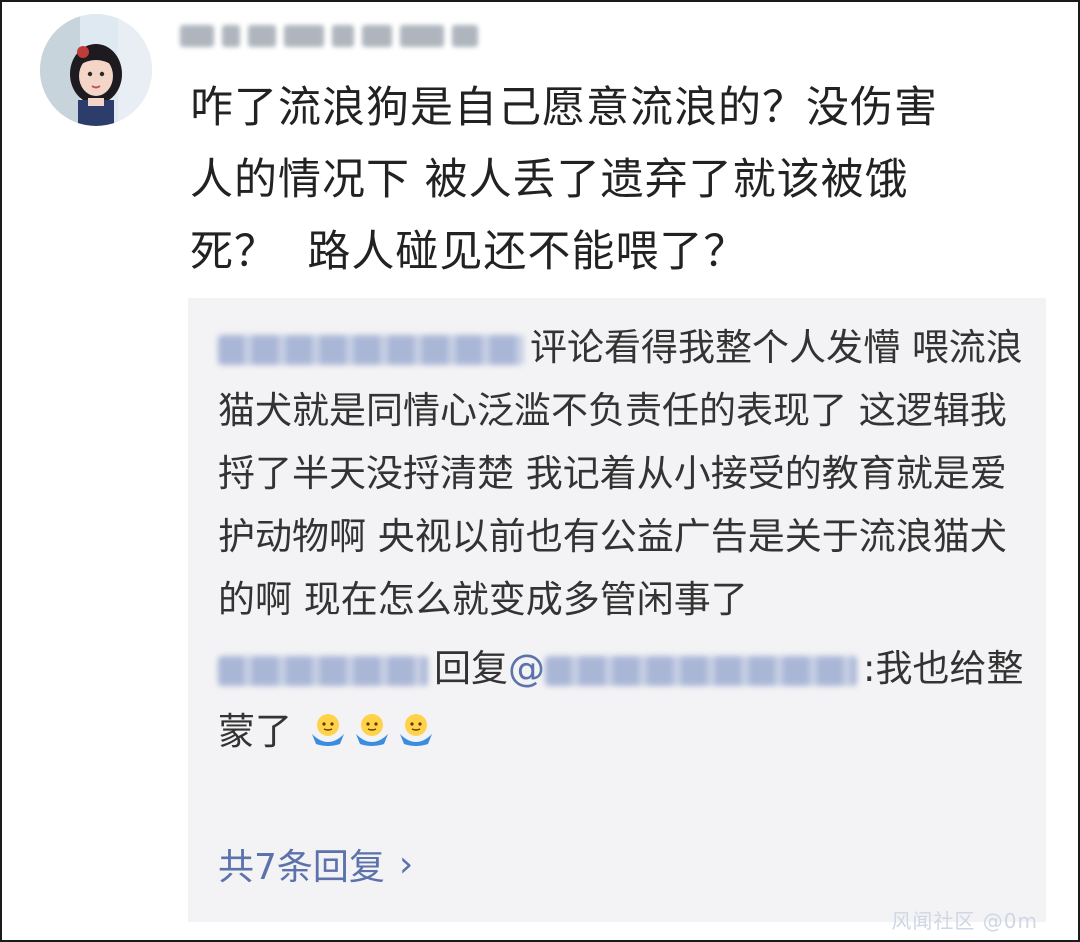 The width and height of the screenshot is (1080, 942). What do you see at coordinates (471, 668) in the screenshot?
I see `reply-keyword: 回复` at bounding box center [471, 668].